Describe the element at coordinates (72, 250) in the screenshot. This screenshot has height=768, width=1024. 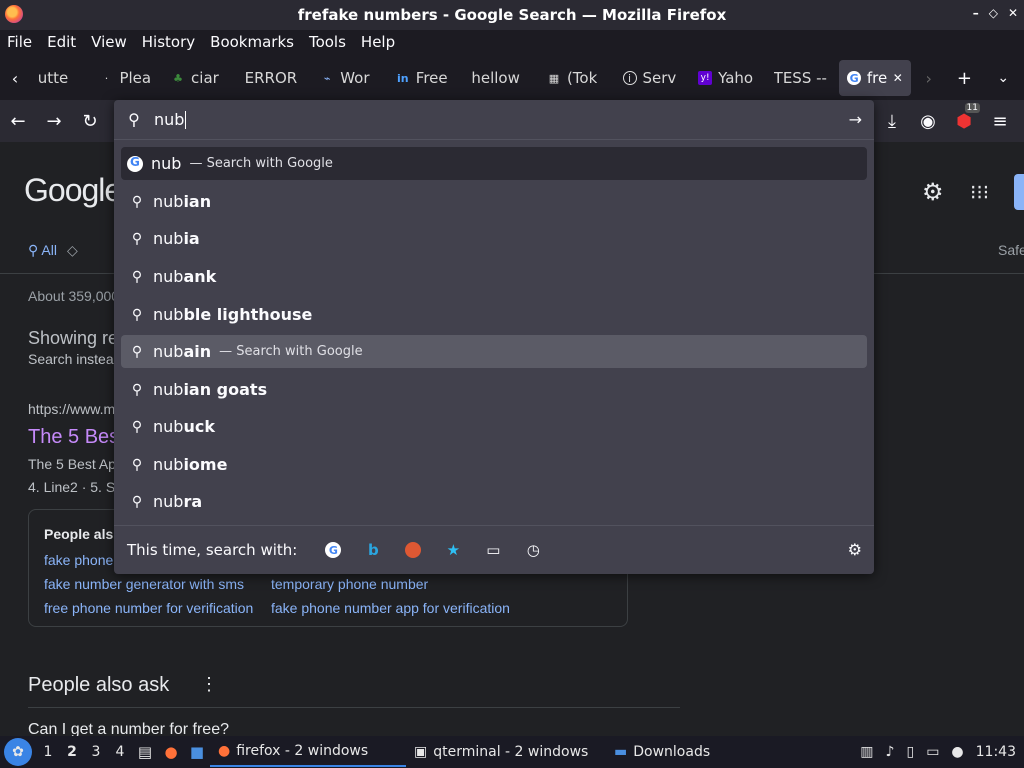
I see `tag-icon: ◇` at that location.